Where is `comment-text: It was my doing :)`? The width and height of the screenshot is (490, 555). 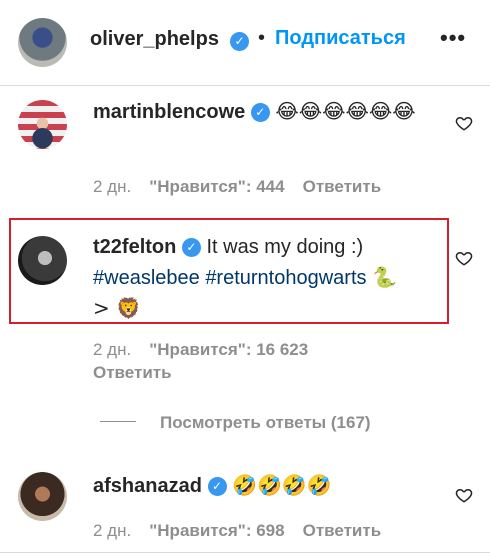
comment-text: It was my doing :) is located at coordinates (285, 247).